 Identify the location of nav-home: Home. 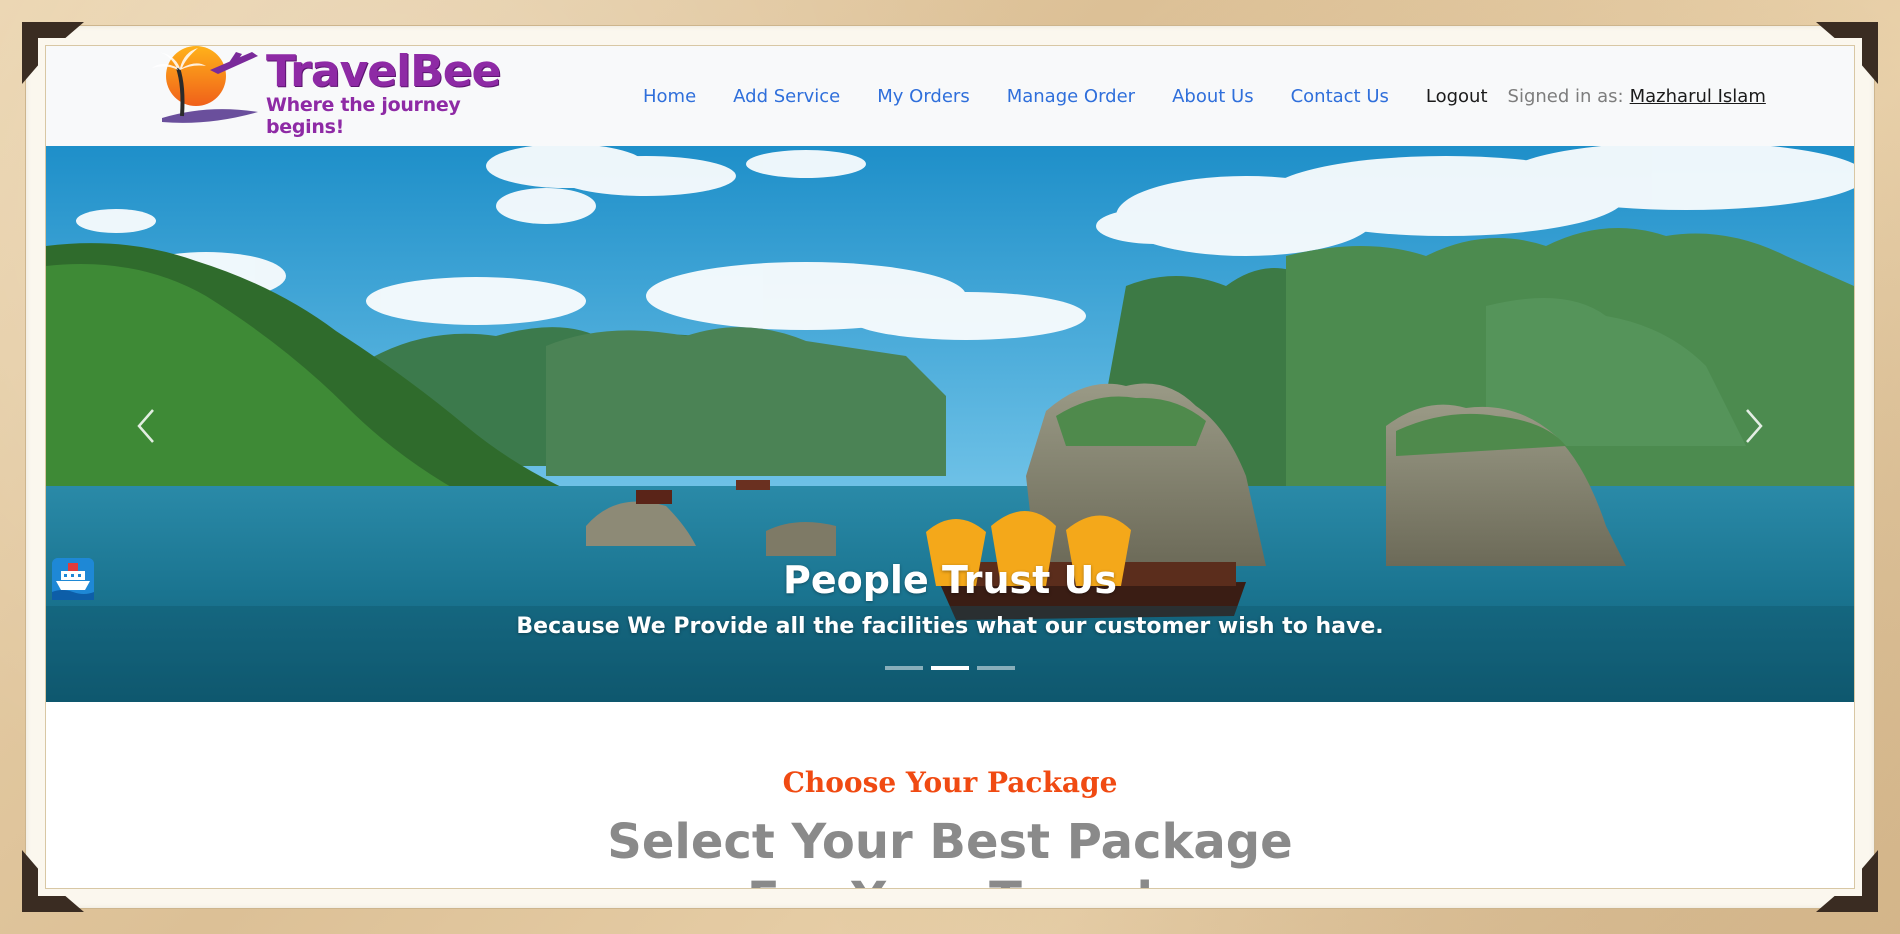
(669, 96).